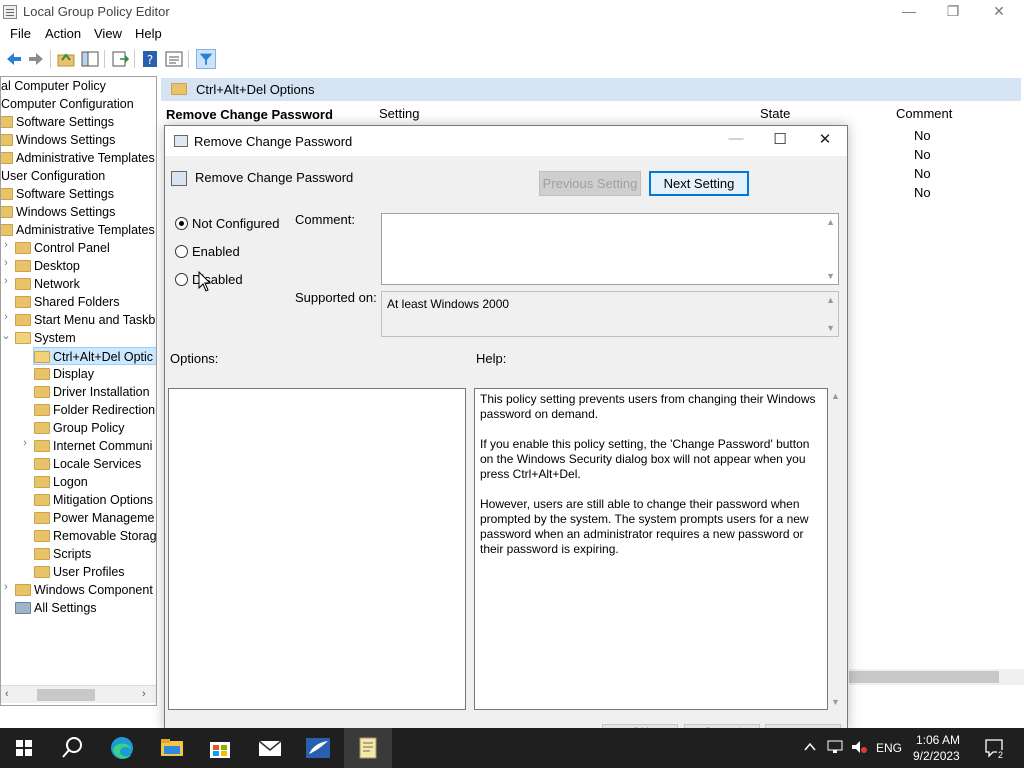  I want to click on microsoft-store-icon, so click(220, 748).